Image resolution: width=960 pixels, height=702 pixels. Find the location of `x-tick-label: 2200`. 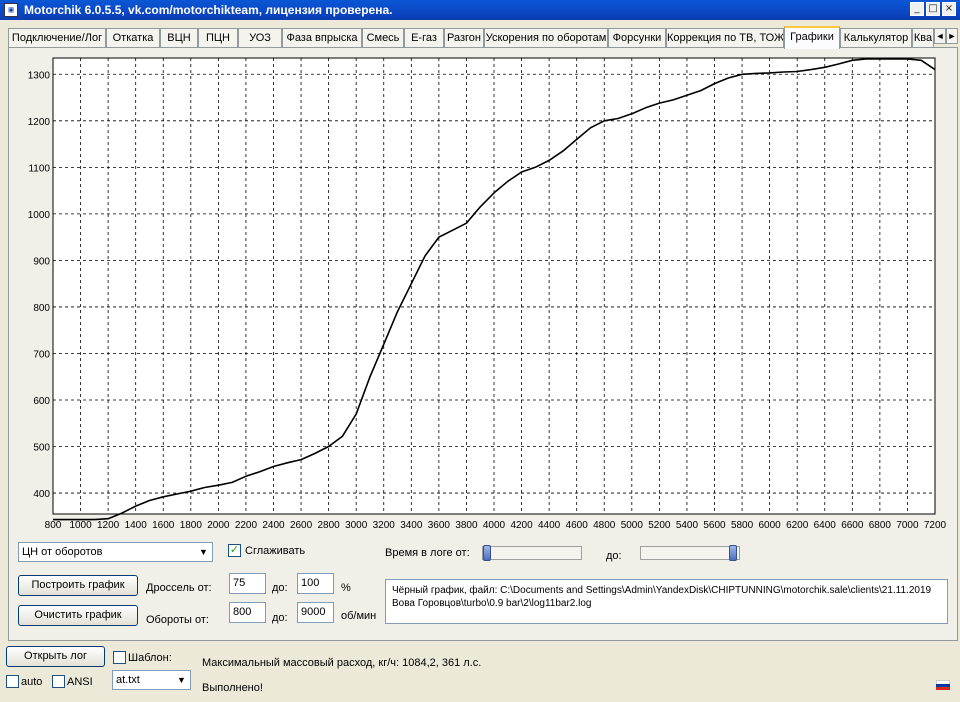

x-tick-label: 2200 is located at coordinates (246, 525).